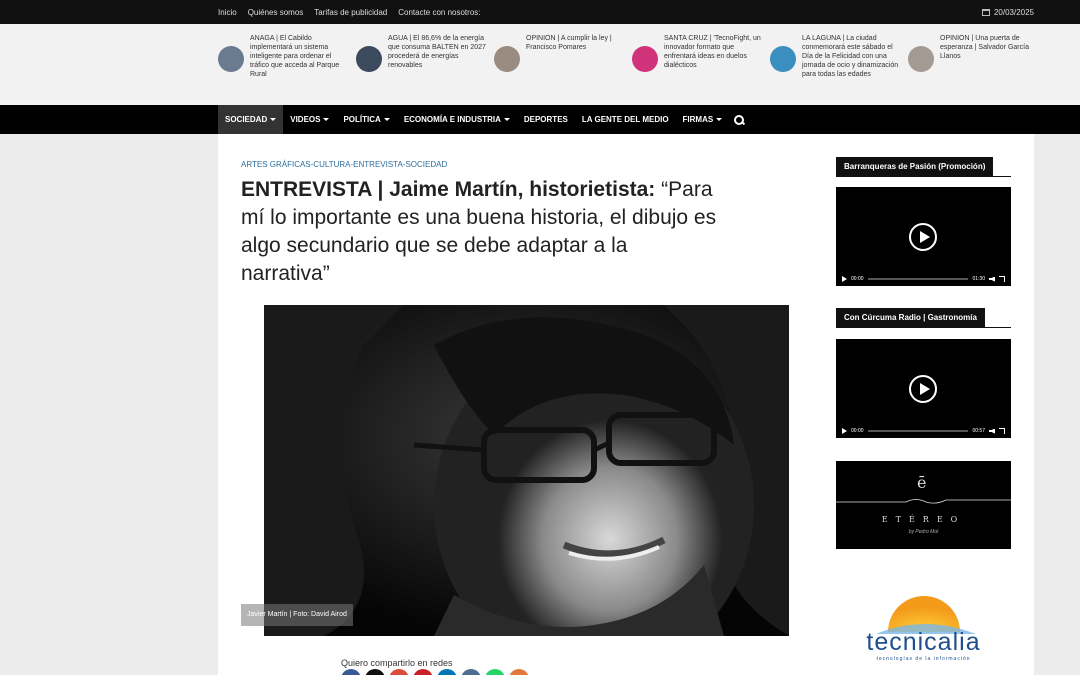 The image size is (1080, 675). I want to click on facebook-share-icon, so click(351, 672).